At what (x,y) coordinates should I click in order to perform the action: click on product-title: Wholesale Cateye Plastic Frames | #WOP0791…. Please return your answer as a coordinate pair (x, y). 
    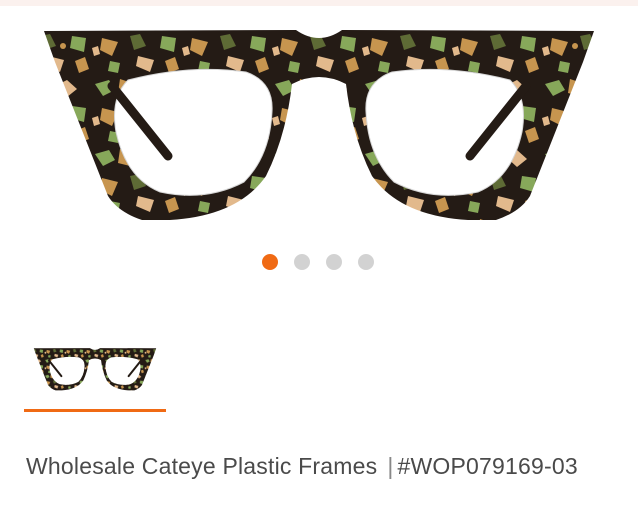
    Looking at the image, I should click on (321, 466).